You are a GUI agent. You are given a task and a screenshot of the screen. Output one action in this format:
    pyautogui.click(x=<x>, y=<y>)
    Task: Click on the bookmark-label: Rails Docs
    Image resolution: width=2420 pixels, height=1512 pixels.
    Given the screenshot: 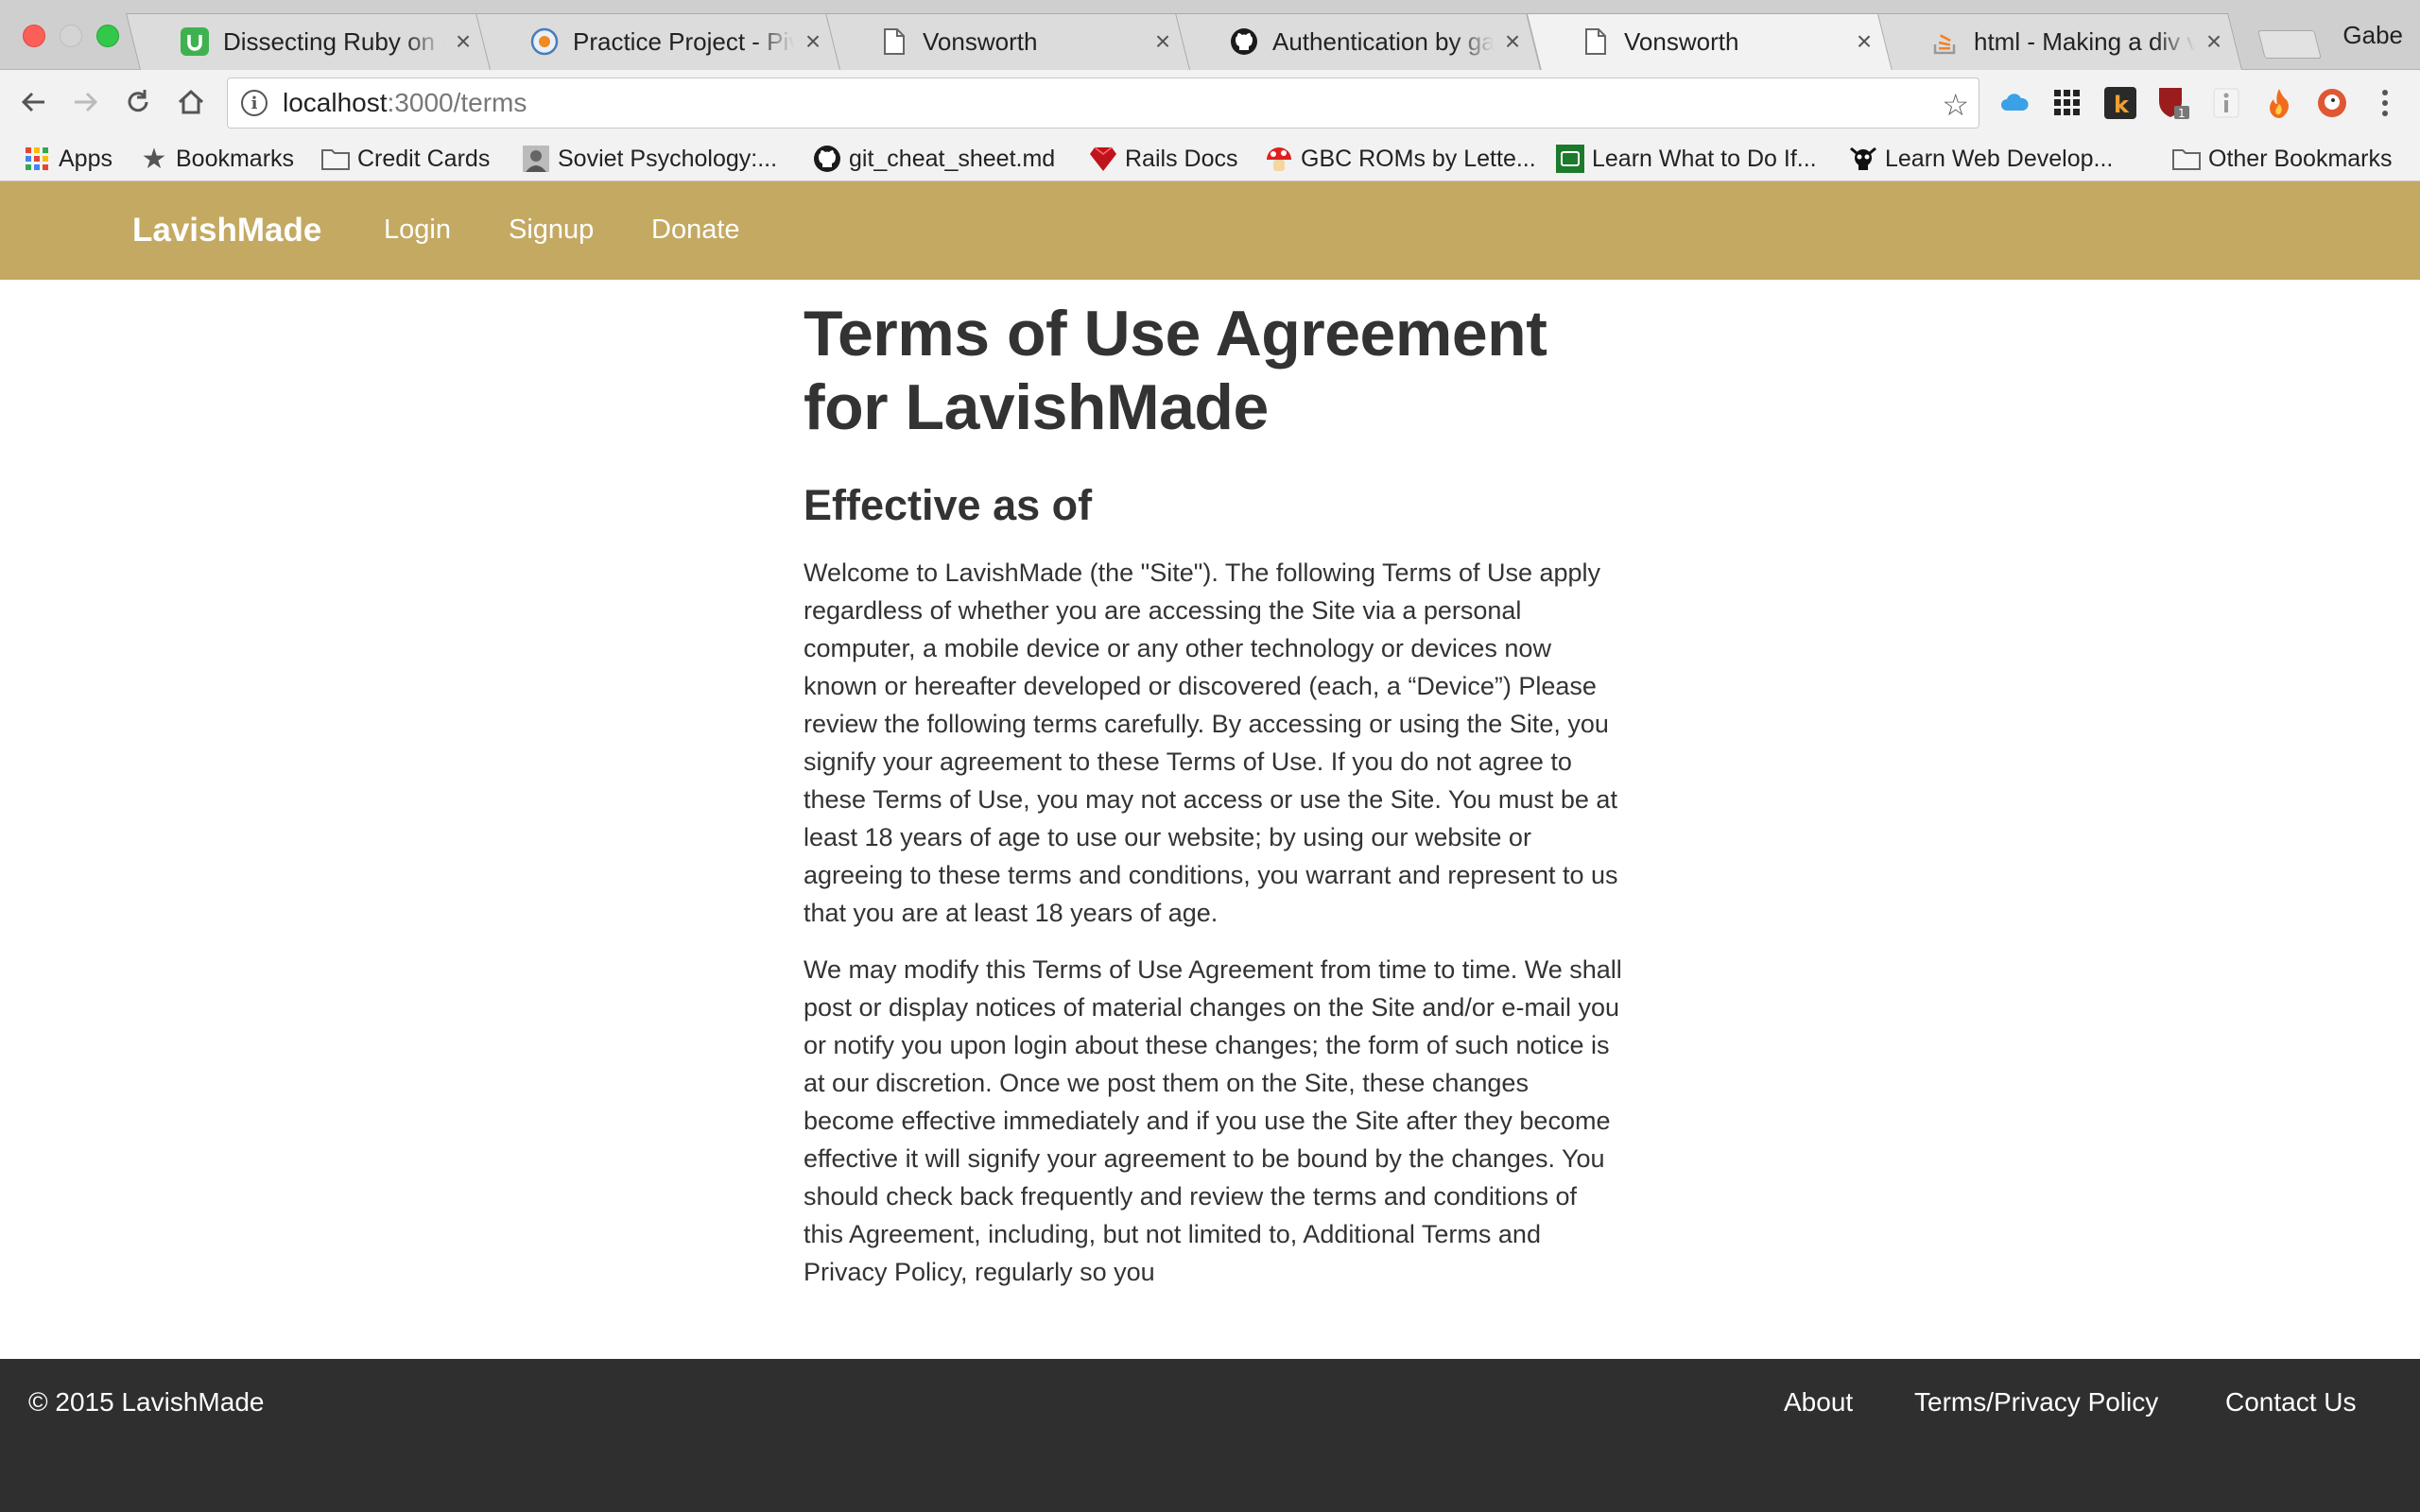 What is the action you would take?
    pyautogui.click(x=1181, y=158)
    